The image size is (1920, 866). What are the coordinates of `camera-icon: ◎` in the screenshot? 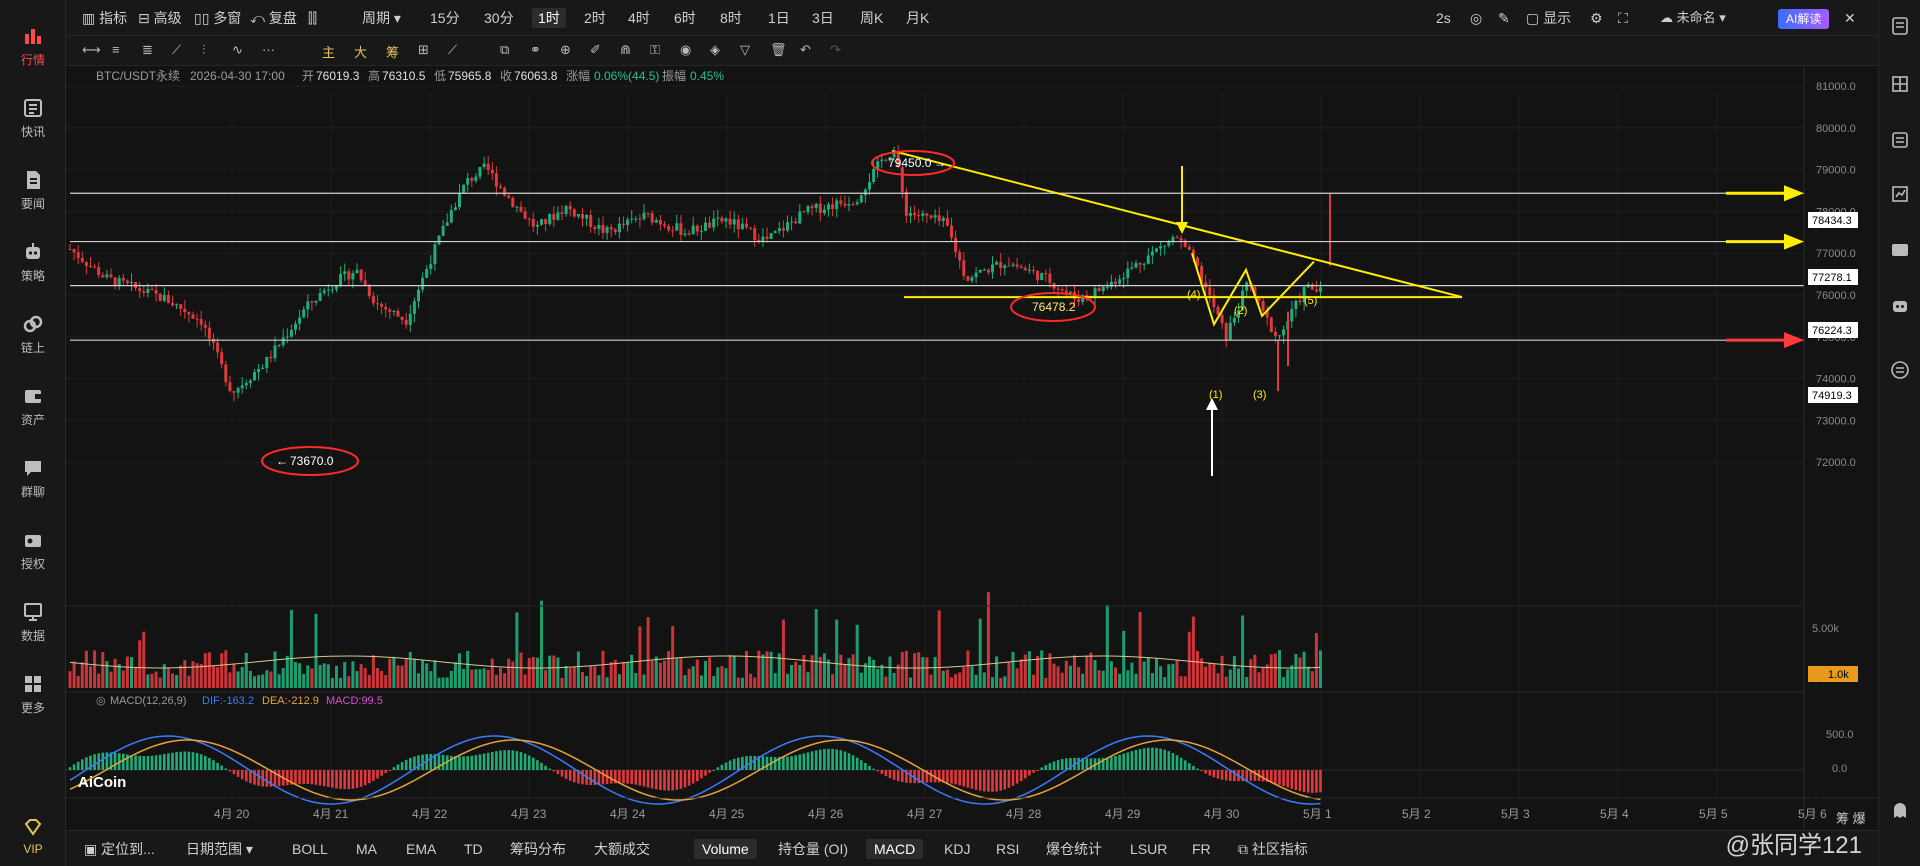 It's located at (1476, 18).